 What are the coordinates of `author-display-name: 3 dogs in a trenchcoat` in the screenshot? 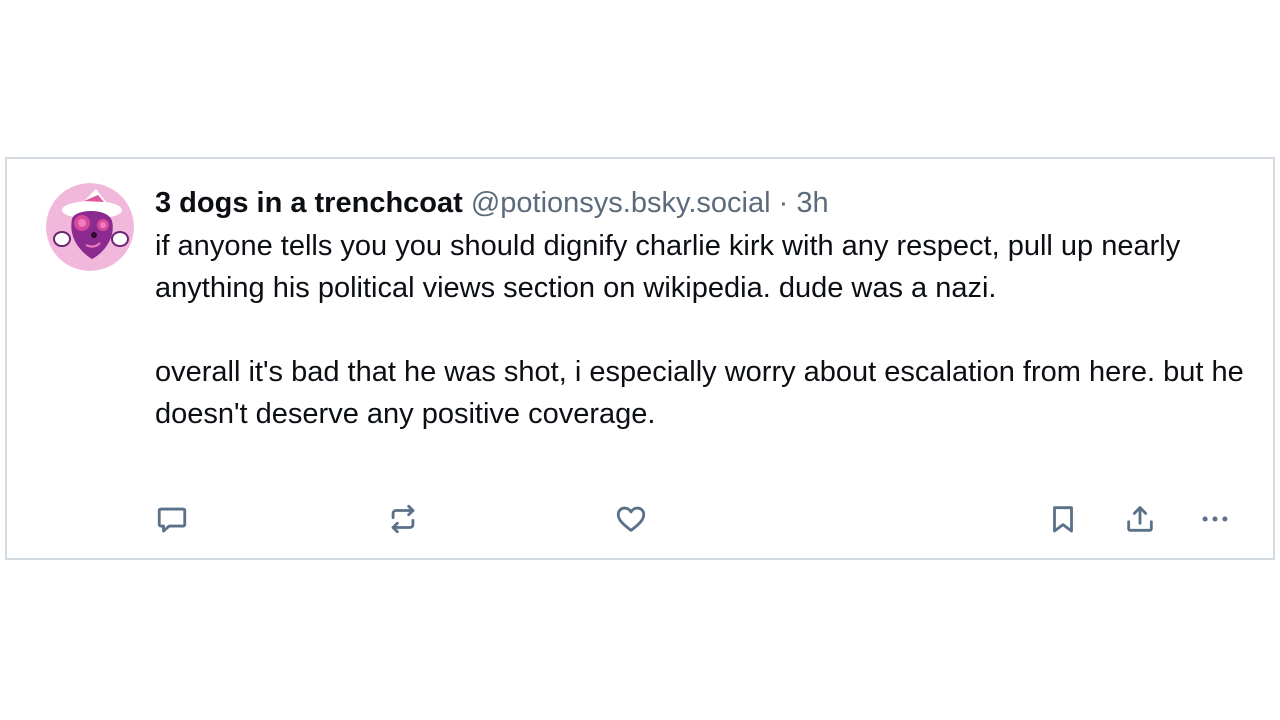 It's located at (309, 203).